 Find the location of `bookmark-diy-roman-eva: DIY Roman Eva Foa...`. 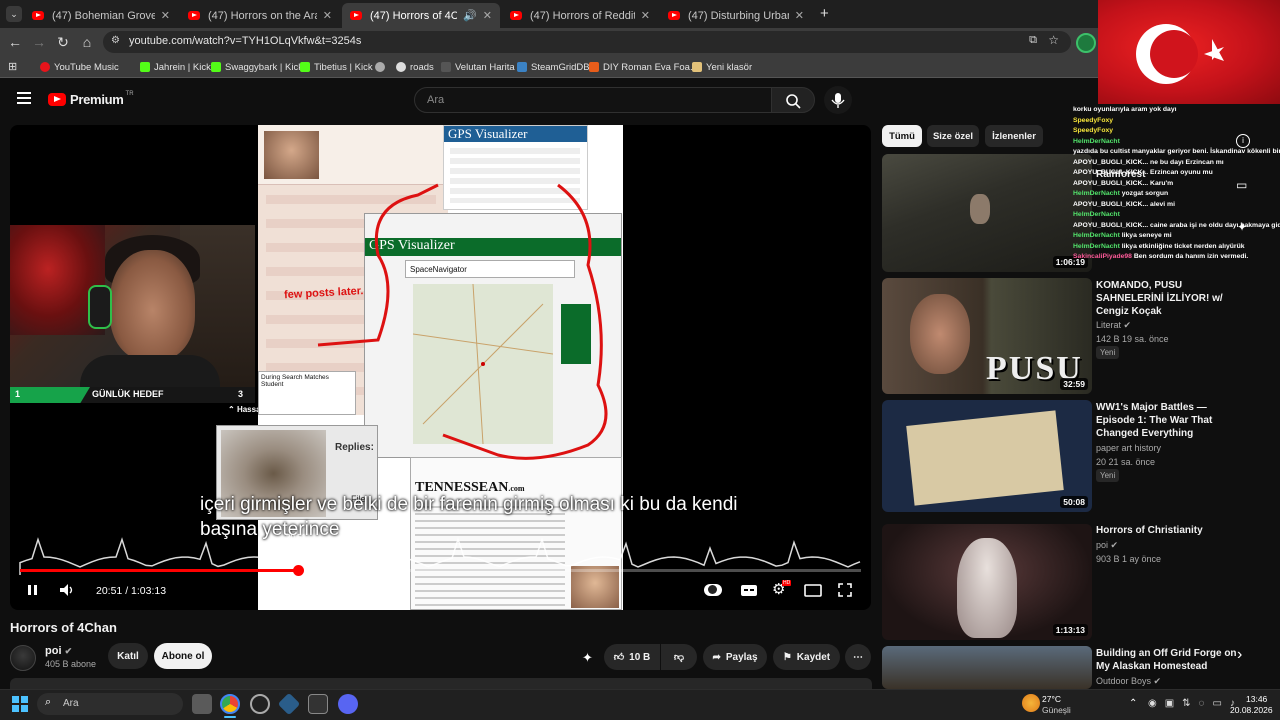

bookmark-diy-roman-eva: DIY Roman Eva Foa... is located at coordinates (643, 67).